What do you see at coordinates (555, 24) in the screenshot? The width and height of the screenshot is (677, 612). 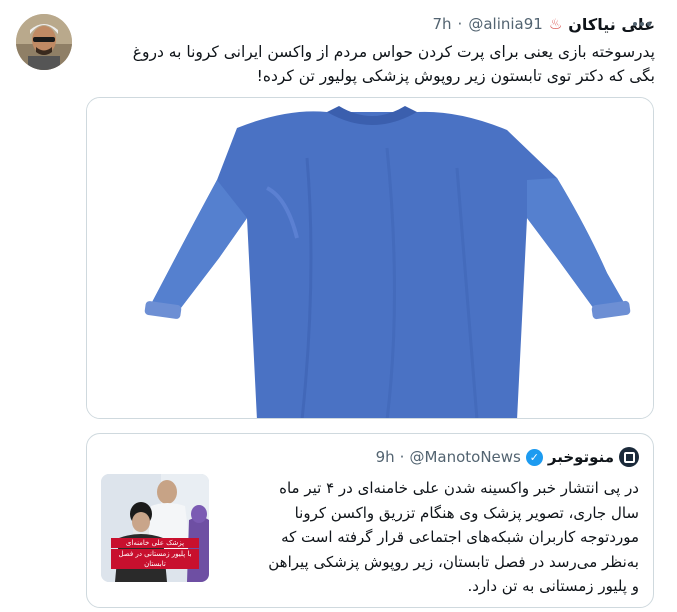 I see `hot-springs-icon: ♨` at bounding box center [555, 24].